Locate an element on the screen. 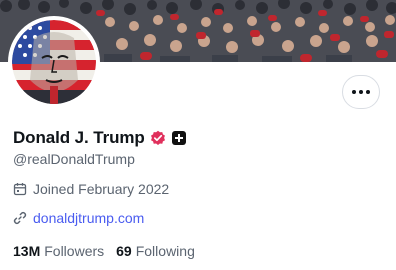 The height and width of the screenshot is (270, 396). avatar-image is located at coordinates (54, 62).